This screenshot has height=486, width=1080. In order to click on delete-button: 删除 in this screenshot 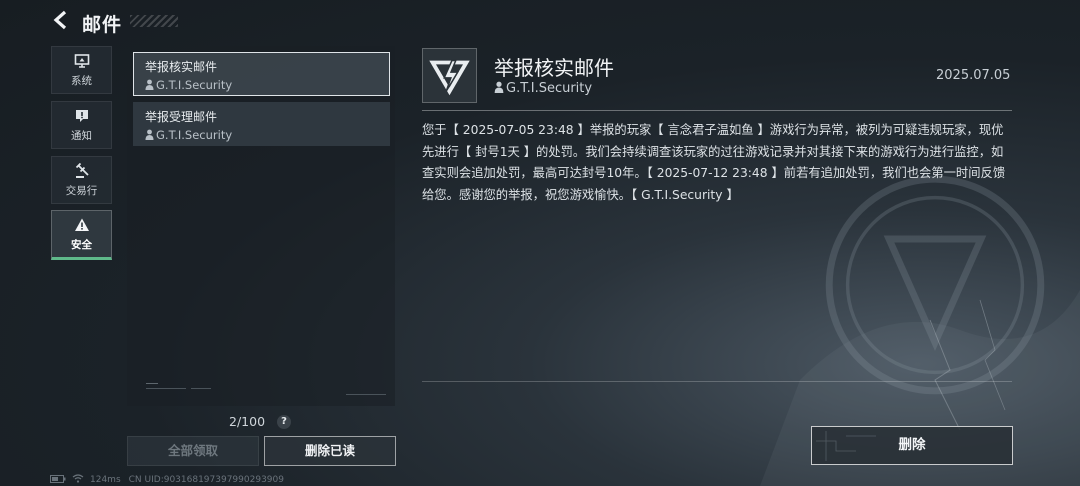, I will do `click(912, 445)`.